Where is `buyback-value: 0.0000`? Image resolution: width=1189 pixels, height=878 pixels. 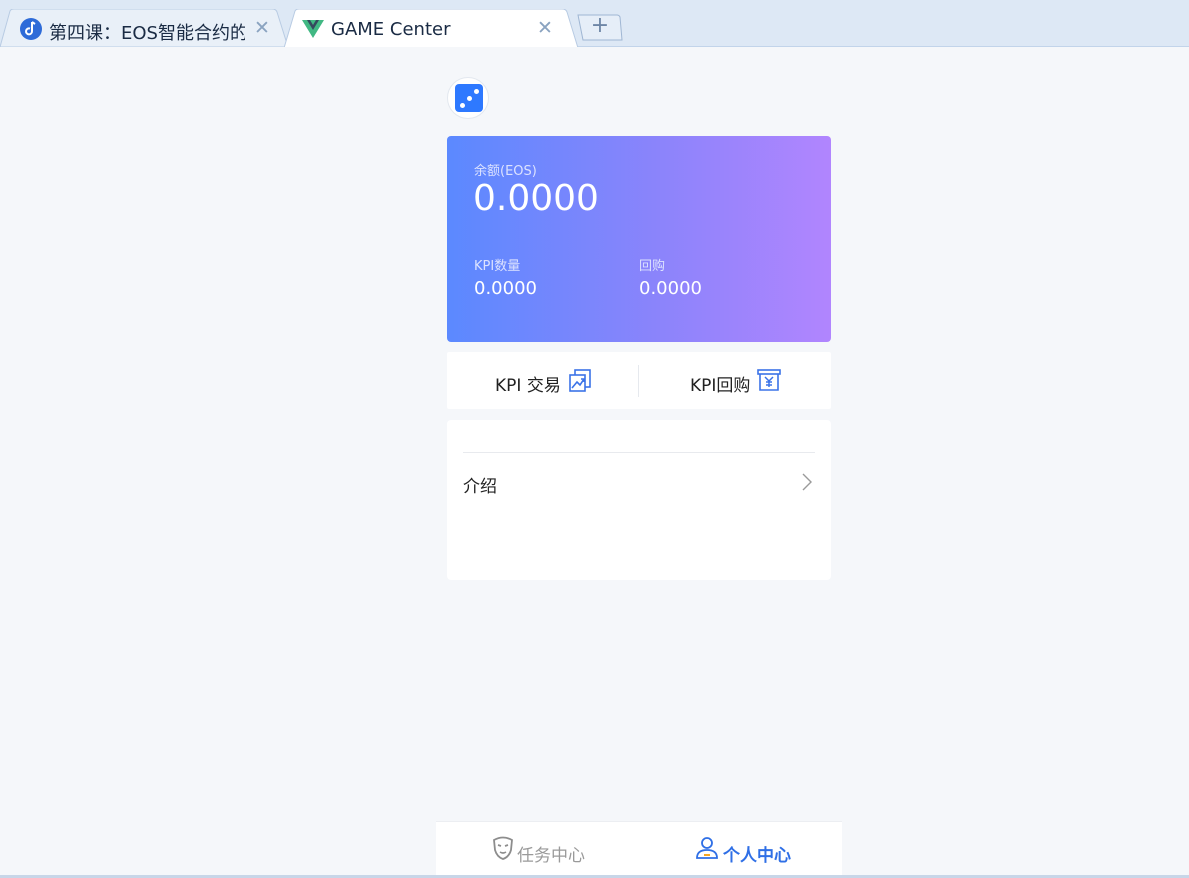 buyback-value: 0.0000 is located at coordinates (670, 288).